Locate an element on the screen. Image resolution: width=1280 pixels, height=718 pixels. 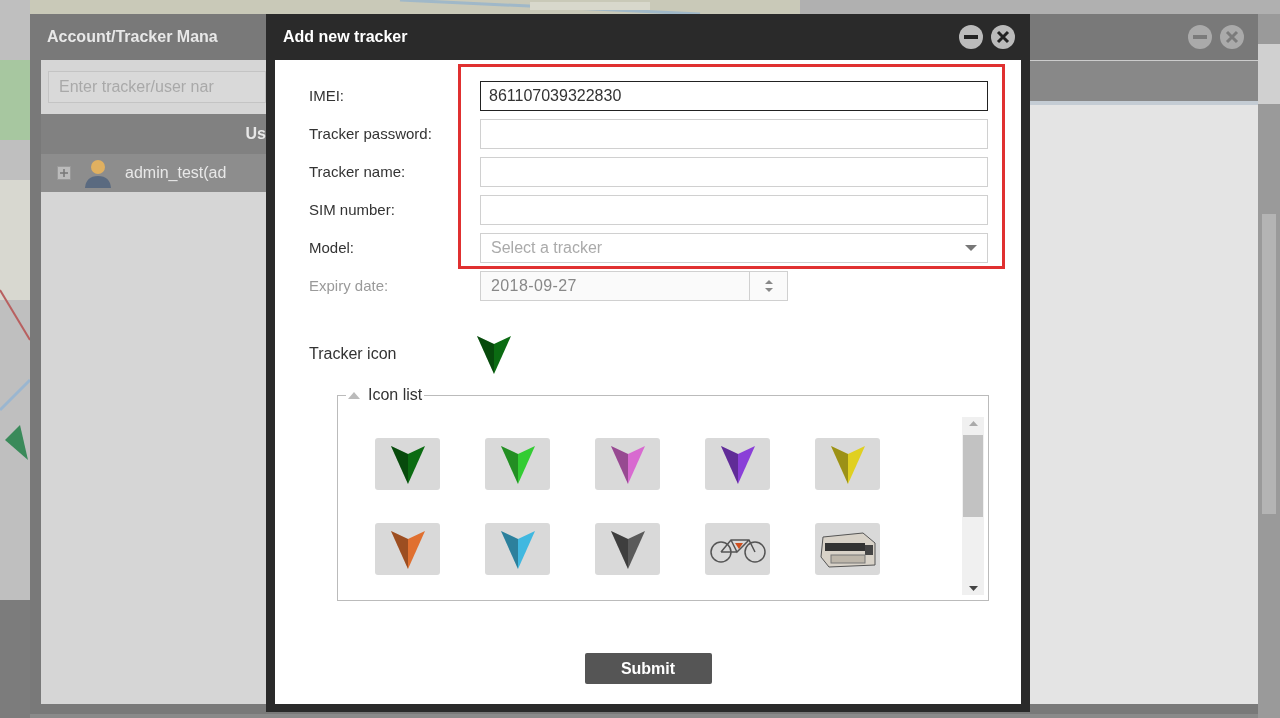
minimize-icon is located at coordinates (971, 37).